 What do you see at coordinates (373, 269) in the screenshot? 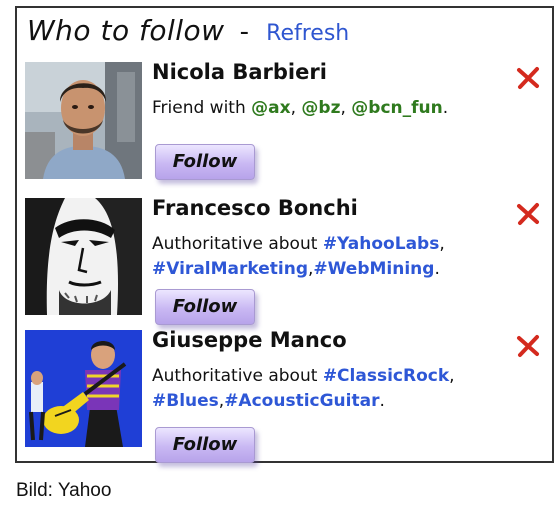
I see `hashtag-link: #WebMining` at bounding box center [373, 269].